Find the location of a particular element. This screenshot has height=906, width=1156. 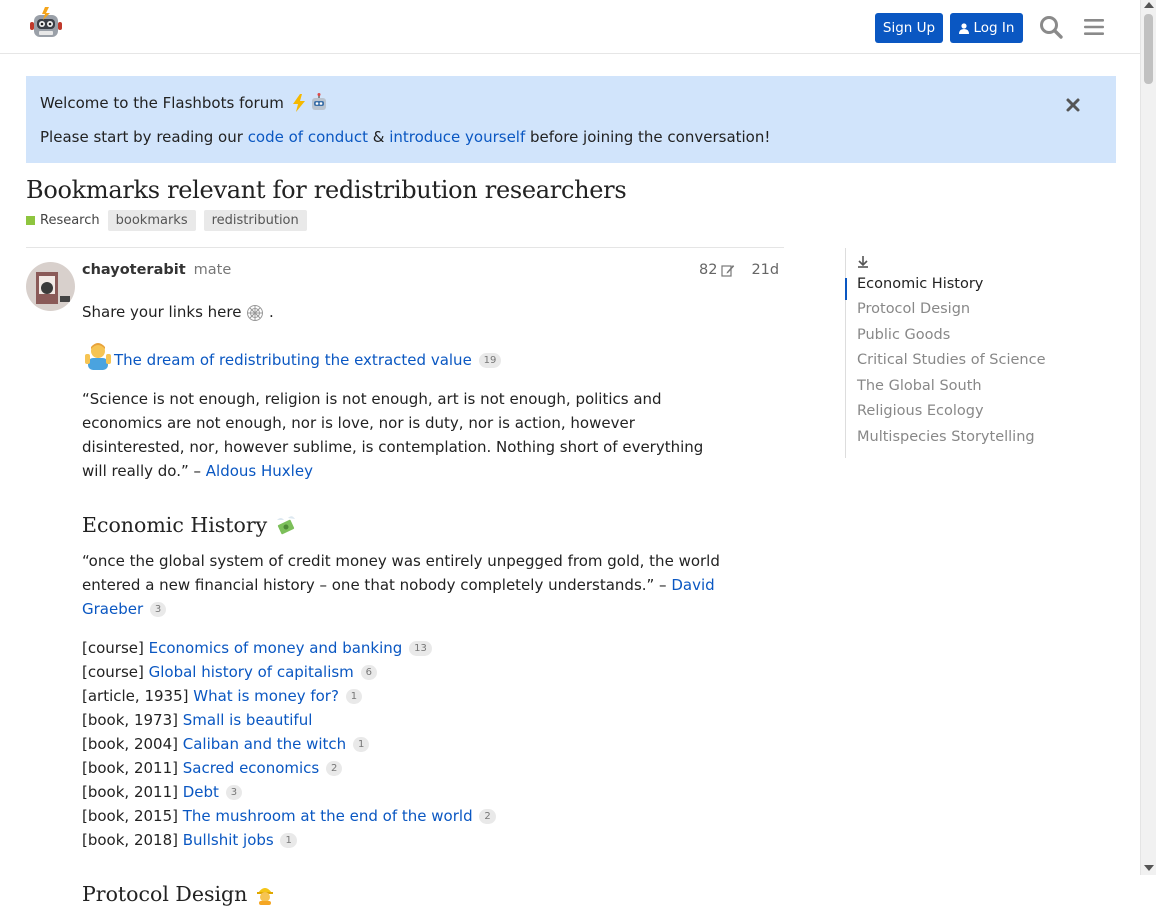

topic-tags: Research bookmarks redistribution is located at coordinates (166, 220).